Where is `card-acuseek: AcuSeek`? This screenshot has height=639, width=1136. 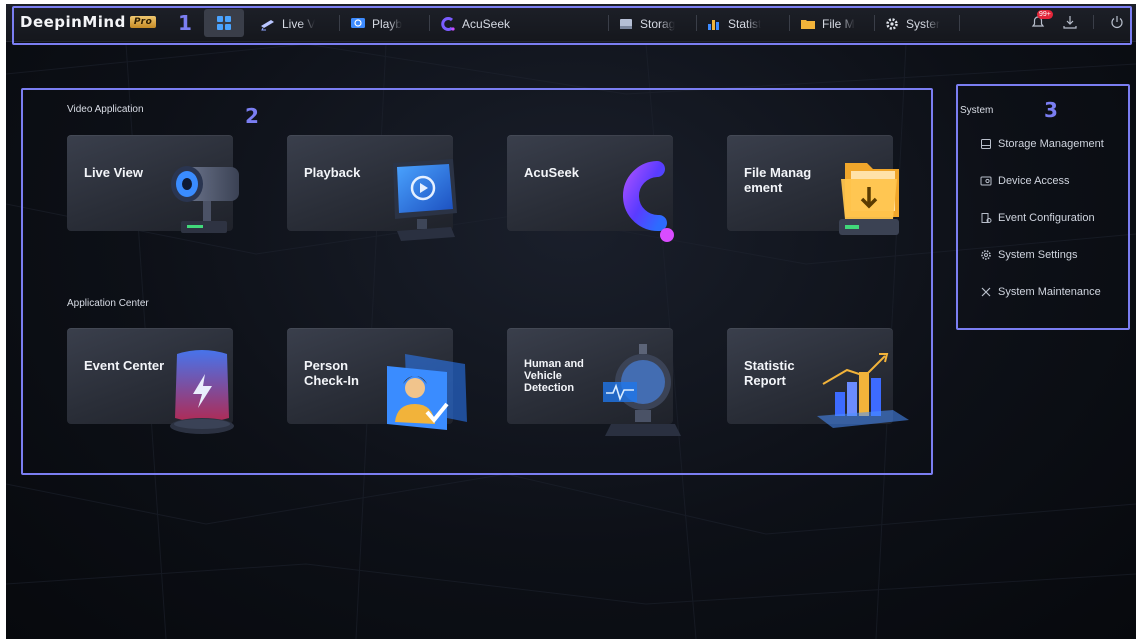
card-acuseek: AcuSeek is located at coordinates (590, 188).